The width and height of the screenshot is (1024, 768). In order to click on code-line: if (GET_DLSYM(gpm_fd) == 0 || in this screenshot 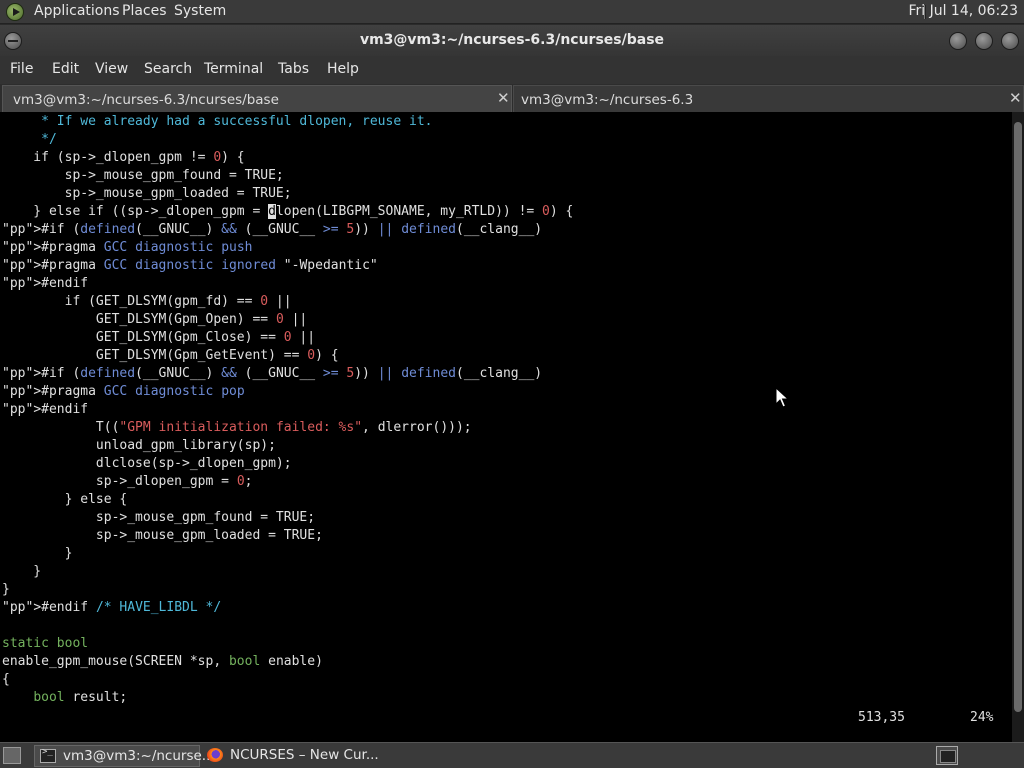, I will do `click(147, 301)`.